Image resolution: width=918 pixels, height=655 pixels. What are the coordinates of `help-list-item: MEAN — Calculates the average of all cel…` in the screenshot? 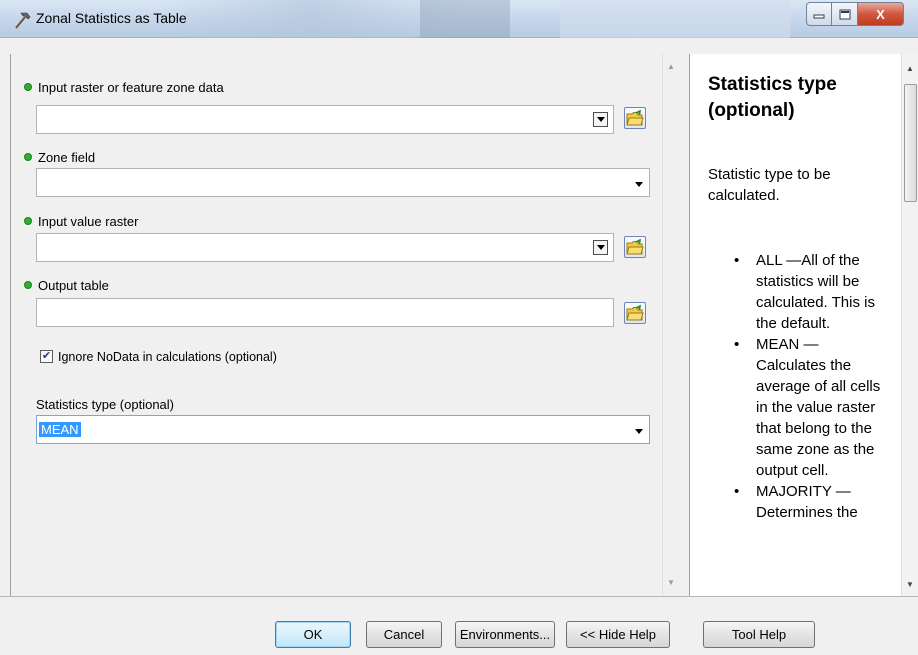 It's located at (812, 407).